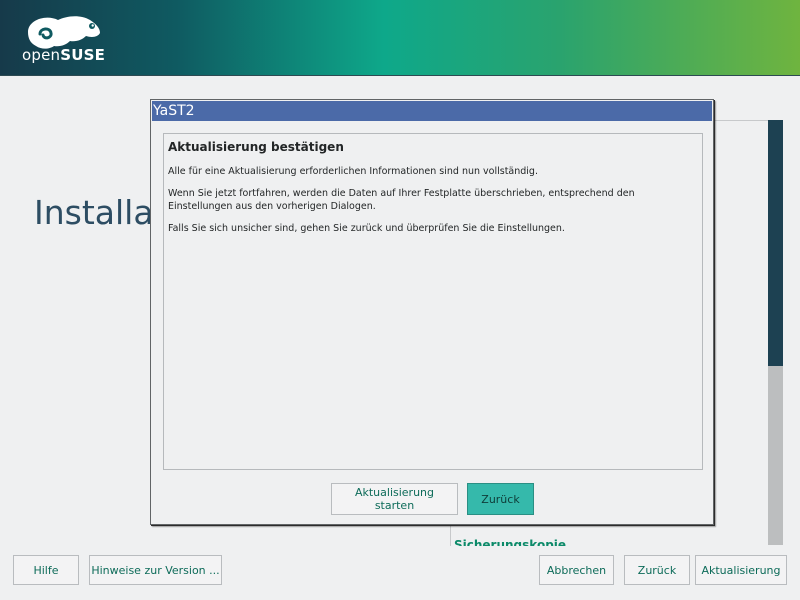  What do you see at coordinates (510, 542) in the screenshot?
I see `summary-link-backup: Sicherungskopie` at bounding box center [510, 542].